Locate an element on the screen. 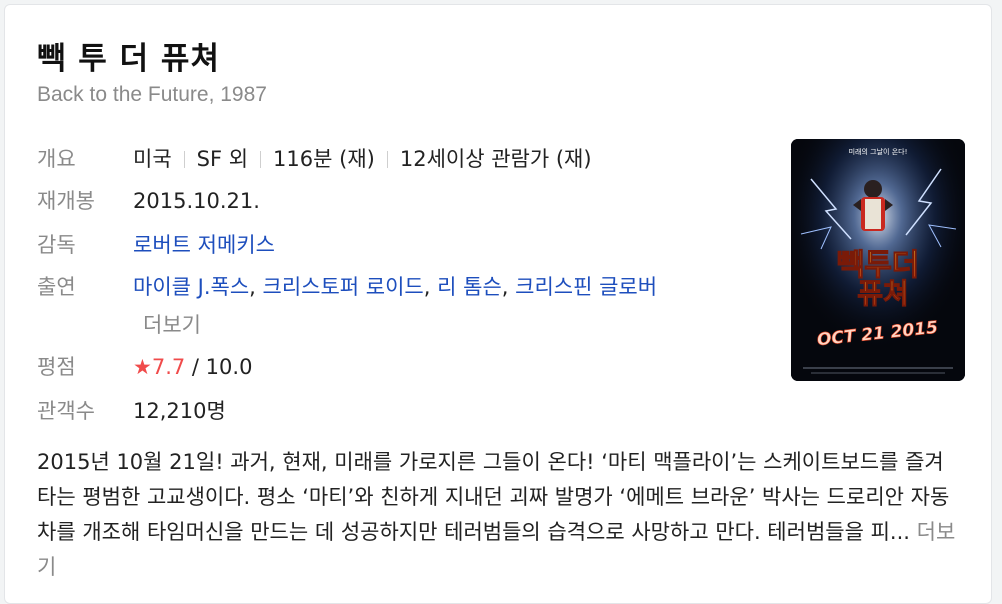  score-max: / 10.0 is located at coordinates (222, 367).